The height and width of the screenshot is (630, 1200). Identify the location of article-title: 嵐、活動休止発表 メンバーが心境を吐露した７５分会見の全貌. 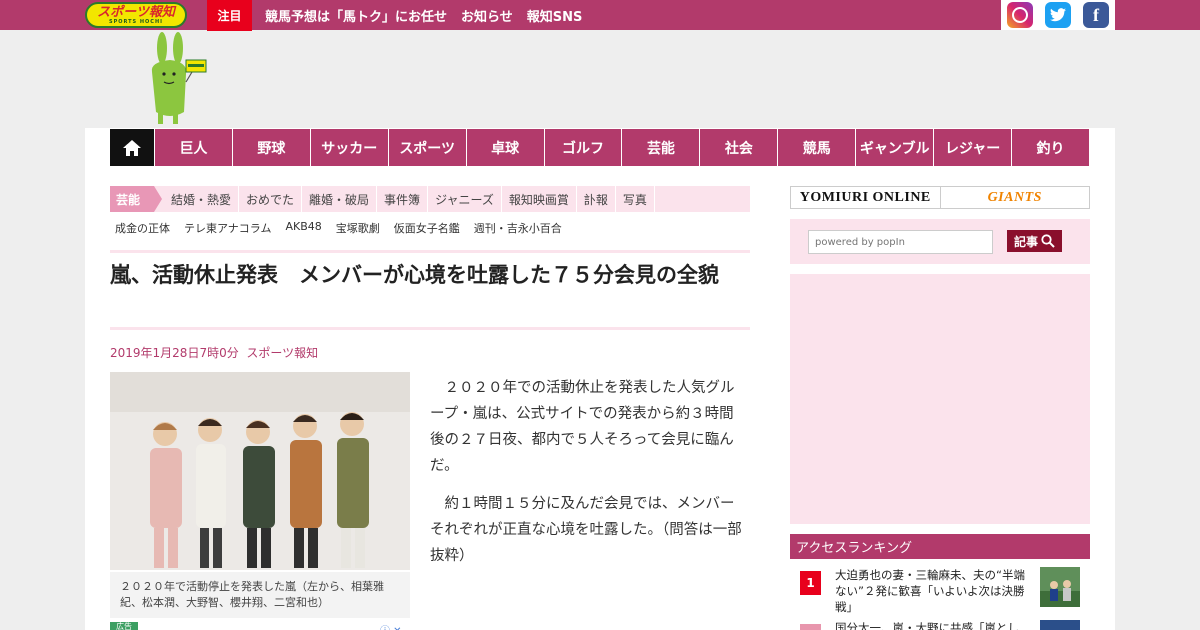
(414, 275).